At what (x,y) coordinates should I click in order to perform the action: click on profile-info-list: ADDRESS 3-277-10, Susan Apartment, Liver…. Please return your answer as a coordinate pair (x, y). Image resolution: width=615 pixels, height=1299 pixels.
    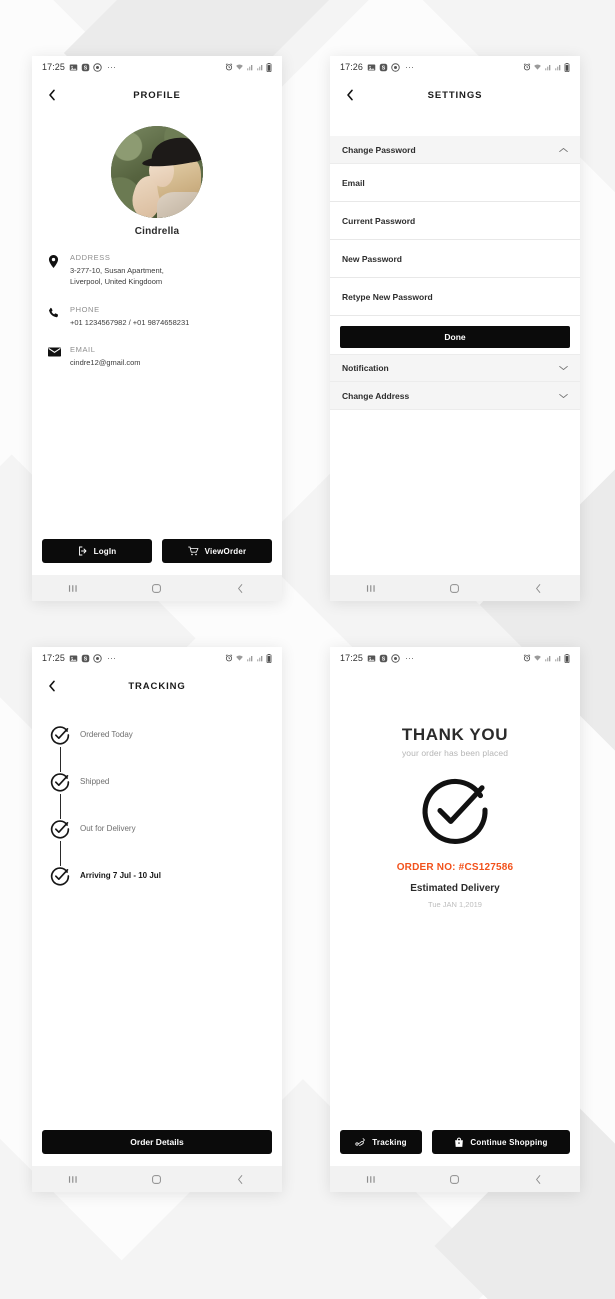
    Looking at the image, I should click on (157, 310).